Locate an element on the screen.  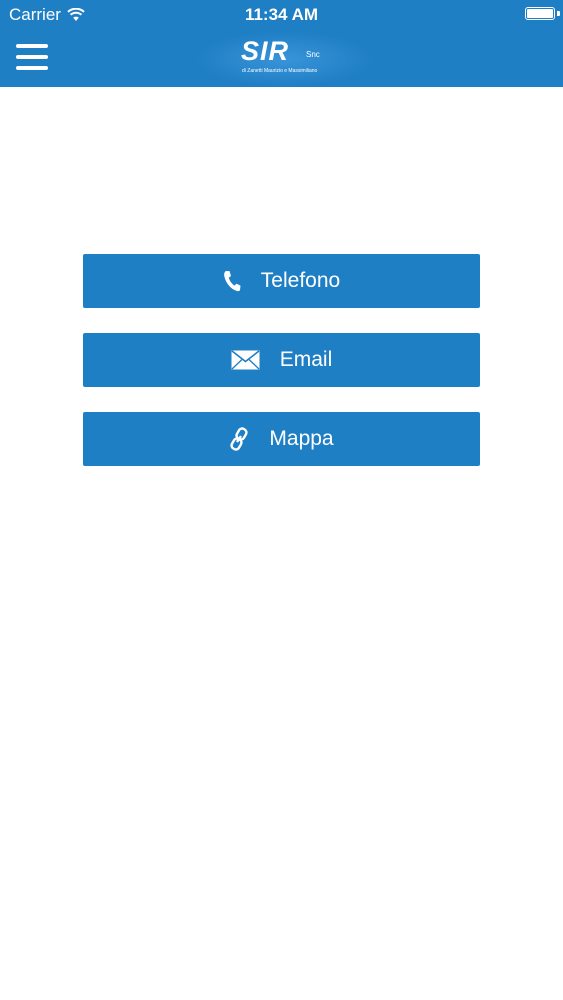
email-button: Email is located at coordinates (281, 360).